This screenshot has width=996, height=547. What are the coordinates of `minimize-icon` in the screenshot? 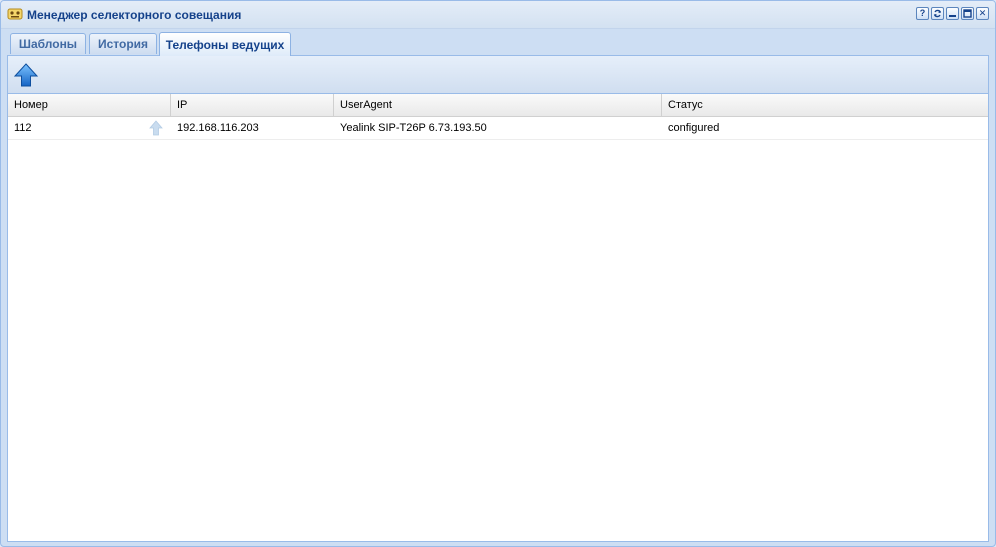 It's located at (952, 13).